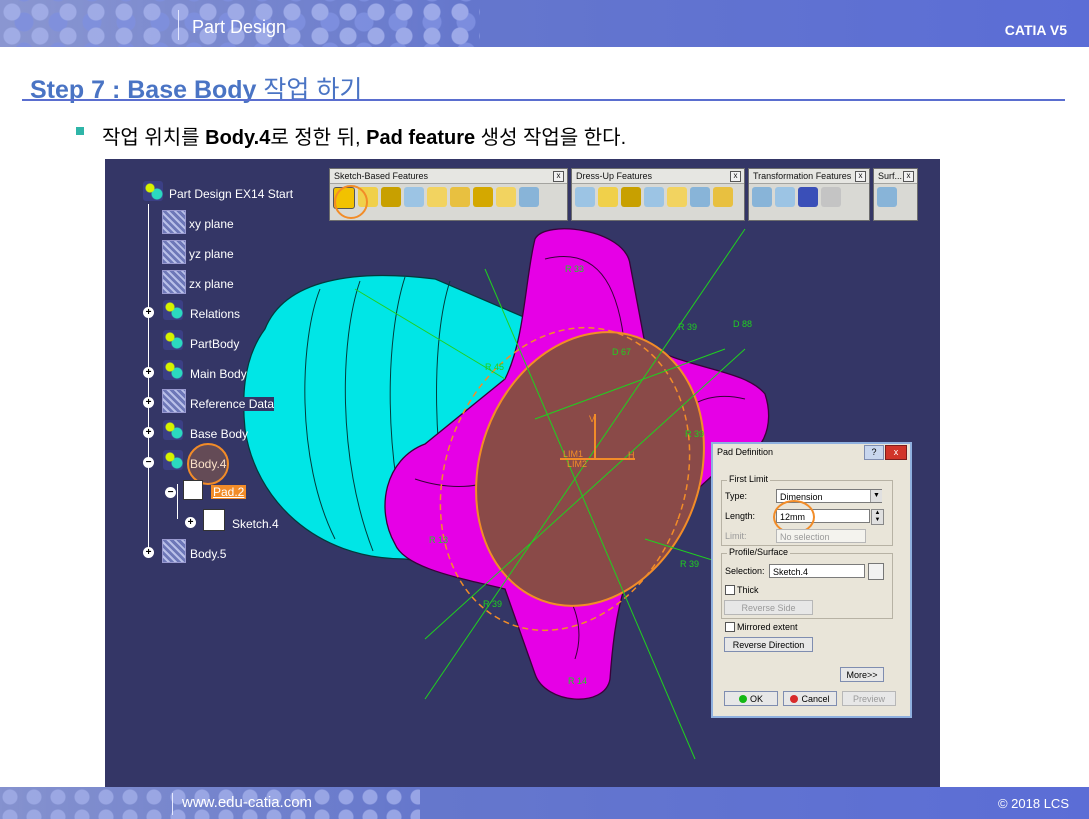  I want to click on model-label: LIM1, so click(573, 454).